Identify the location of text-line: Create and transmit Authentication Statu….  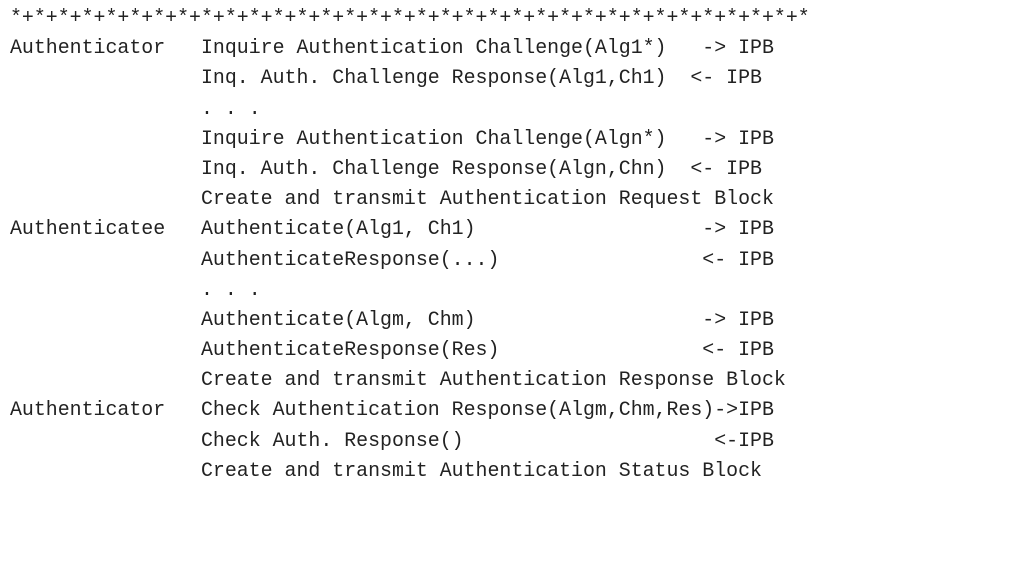
(386, 470).